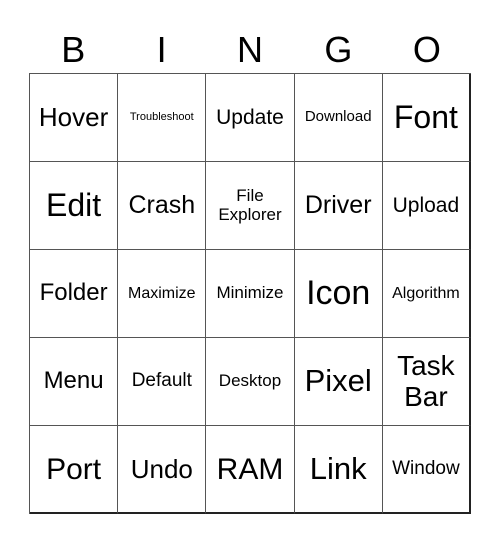 This screenshot has width=500, height=544. What do you see at coordinates (338, 49) in the screenshot?
I see `header-letter-g: G` at bounding box center [338, 49].